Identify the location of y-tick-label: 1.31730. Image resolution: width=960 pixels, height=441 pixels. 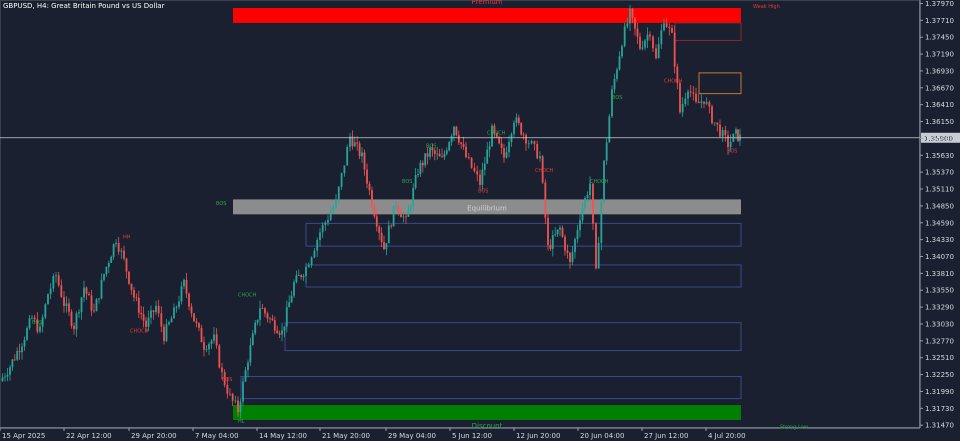
(939, 409).